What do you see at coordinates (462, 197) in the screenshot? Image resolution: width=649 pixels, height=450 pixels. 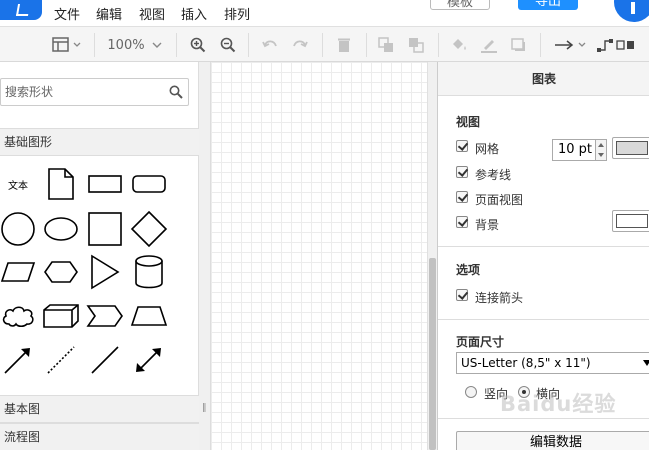 I see `page-view-checkbox` at bounding box center [462, 197].